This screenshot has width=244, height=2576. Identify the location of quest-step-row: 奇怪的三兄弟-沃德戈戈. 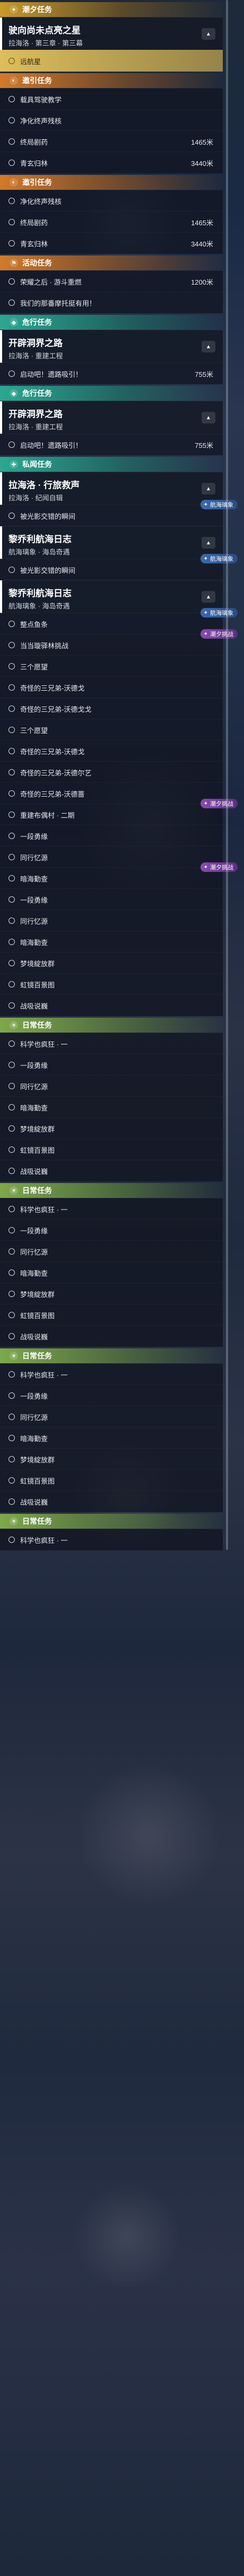
(112, 708).